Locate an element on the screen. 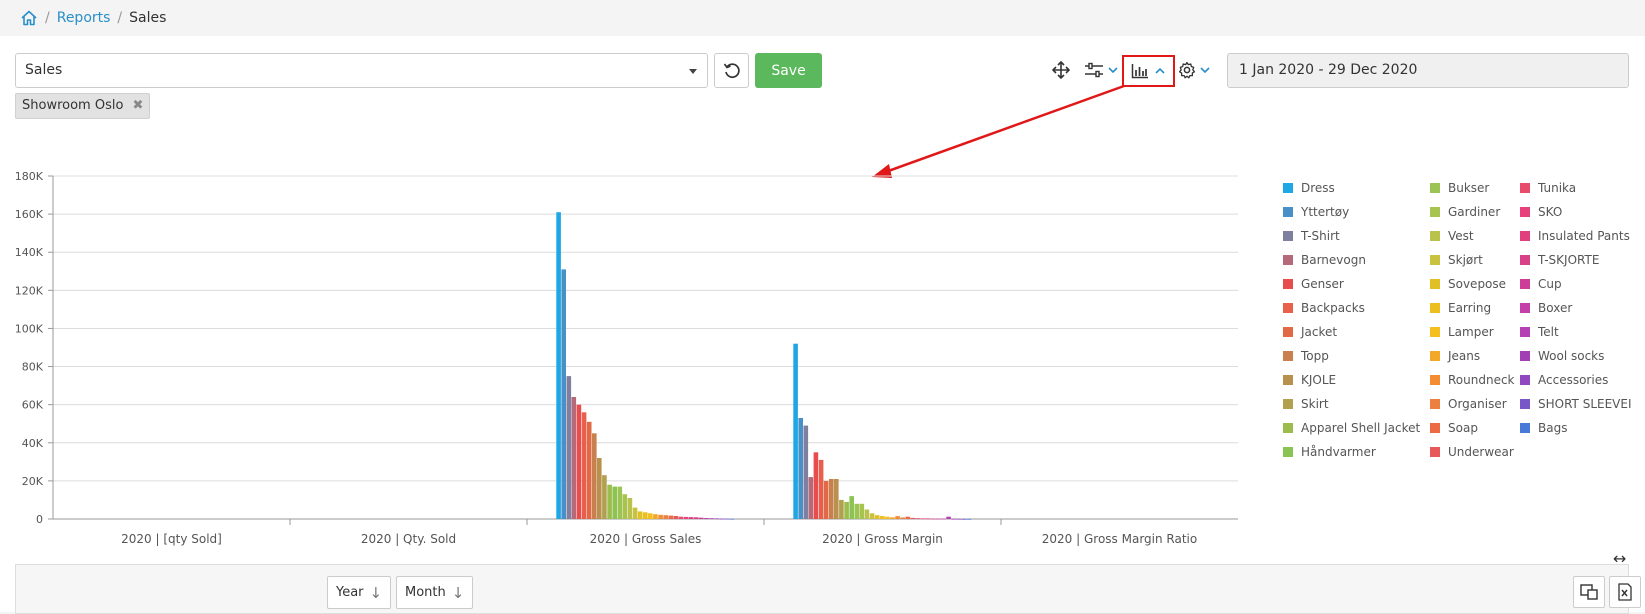 The height and width of the screenshot is (614, 1645). legend-item: Earring is located at coordinates (1460, 308).